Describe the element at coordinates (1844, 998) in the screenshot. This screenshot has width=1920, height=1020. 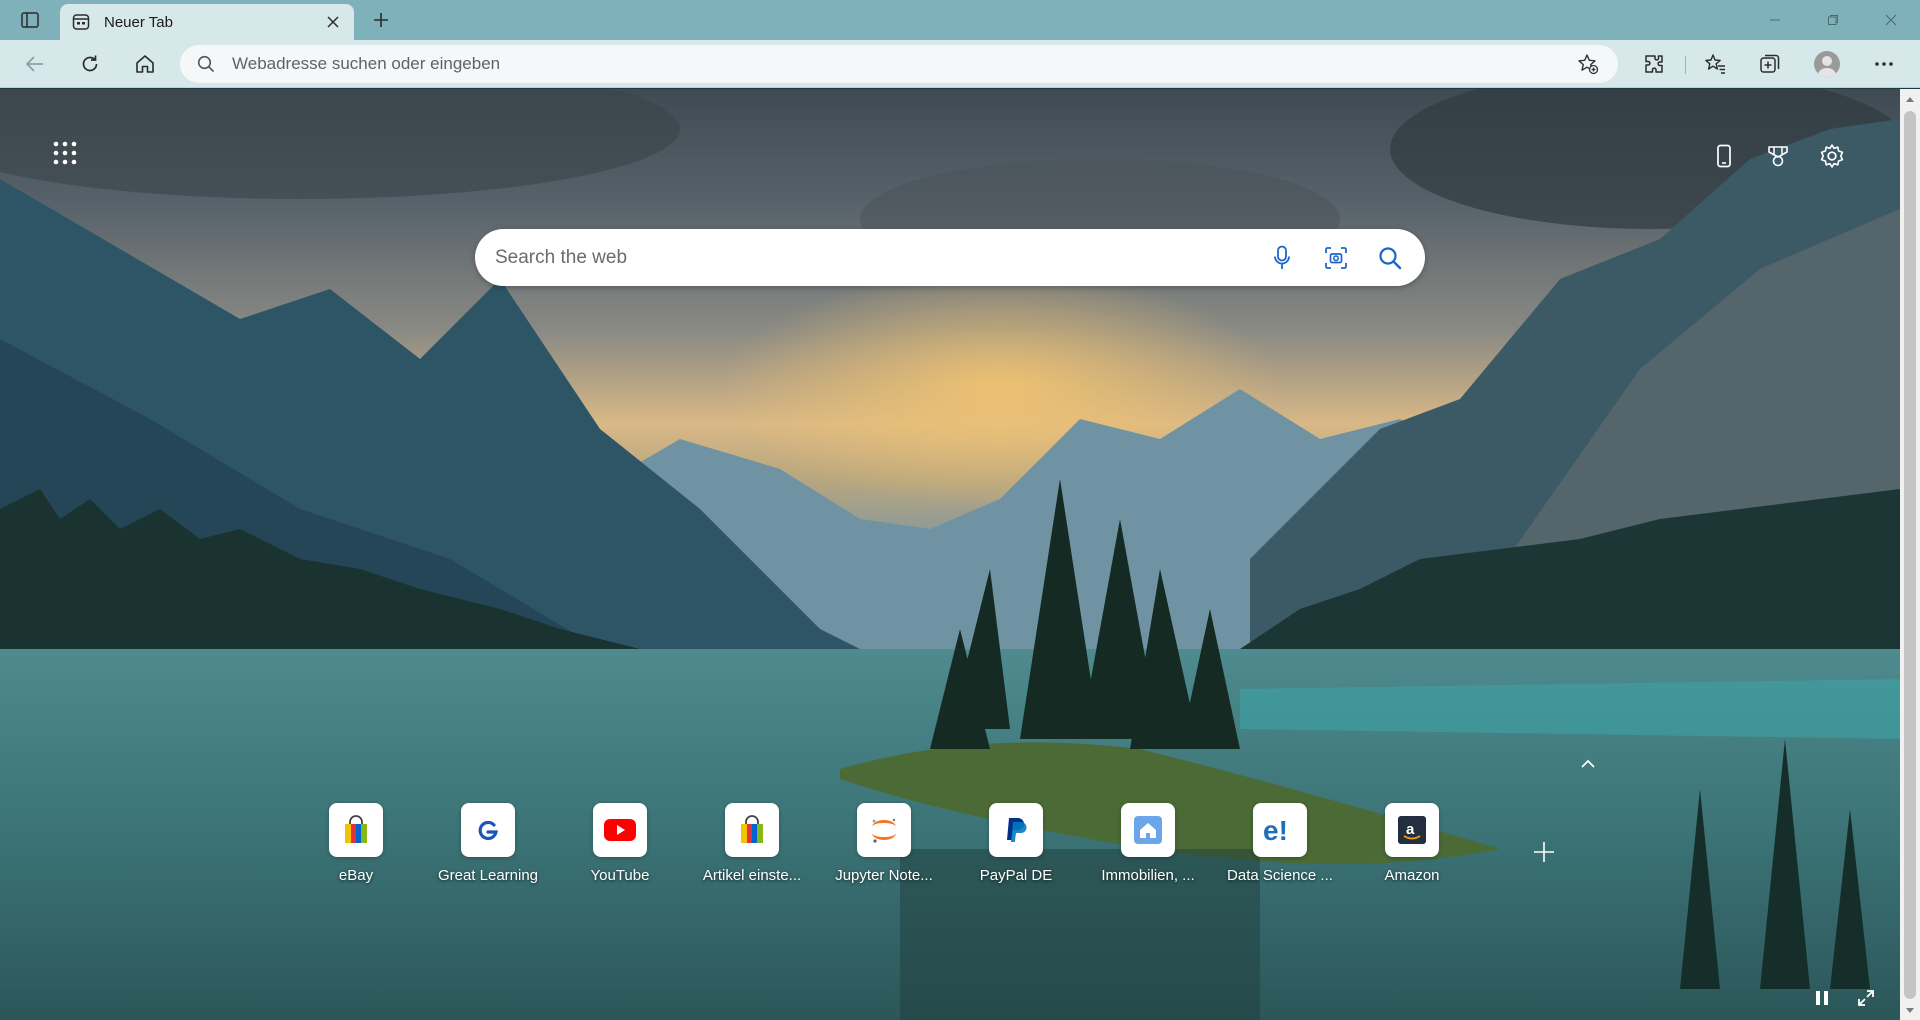
I see `background-controls` at that location.